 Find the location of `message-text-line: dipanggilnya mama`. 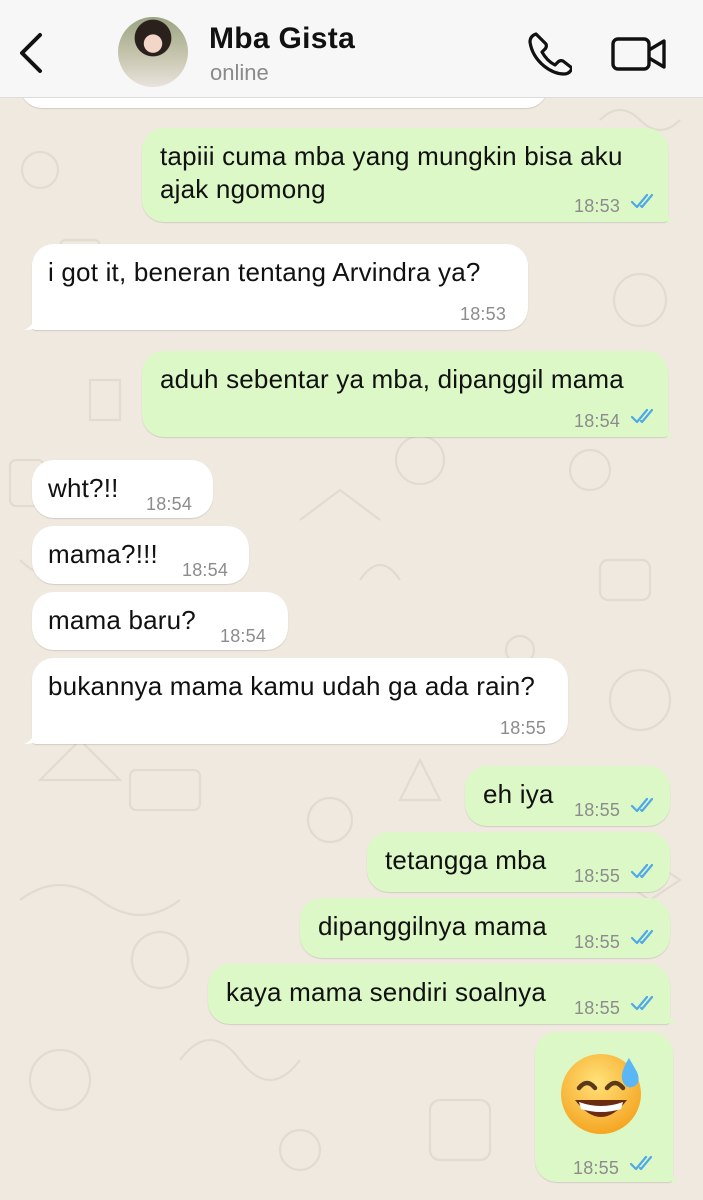

message-text-line: dipanggilnya mama is located at coordinates (432, 926).